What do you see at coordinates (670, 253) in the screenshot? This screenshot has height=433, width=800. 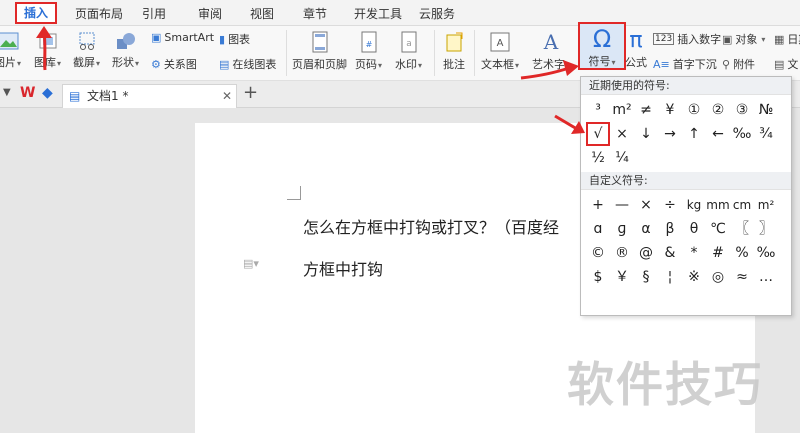 I see `symbol-cell: &` at bounding box center [670, 253].